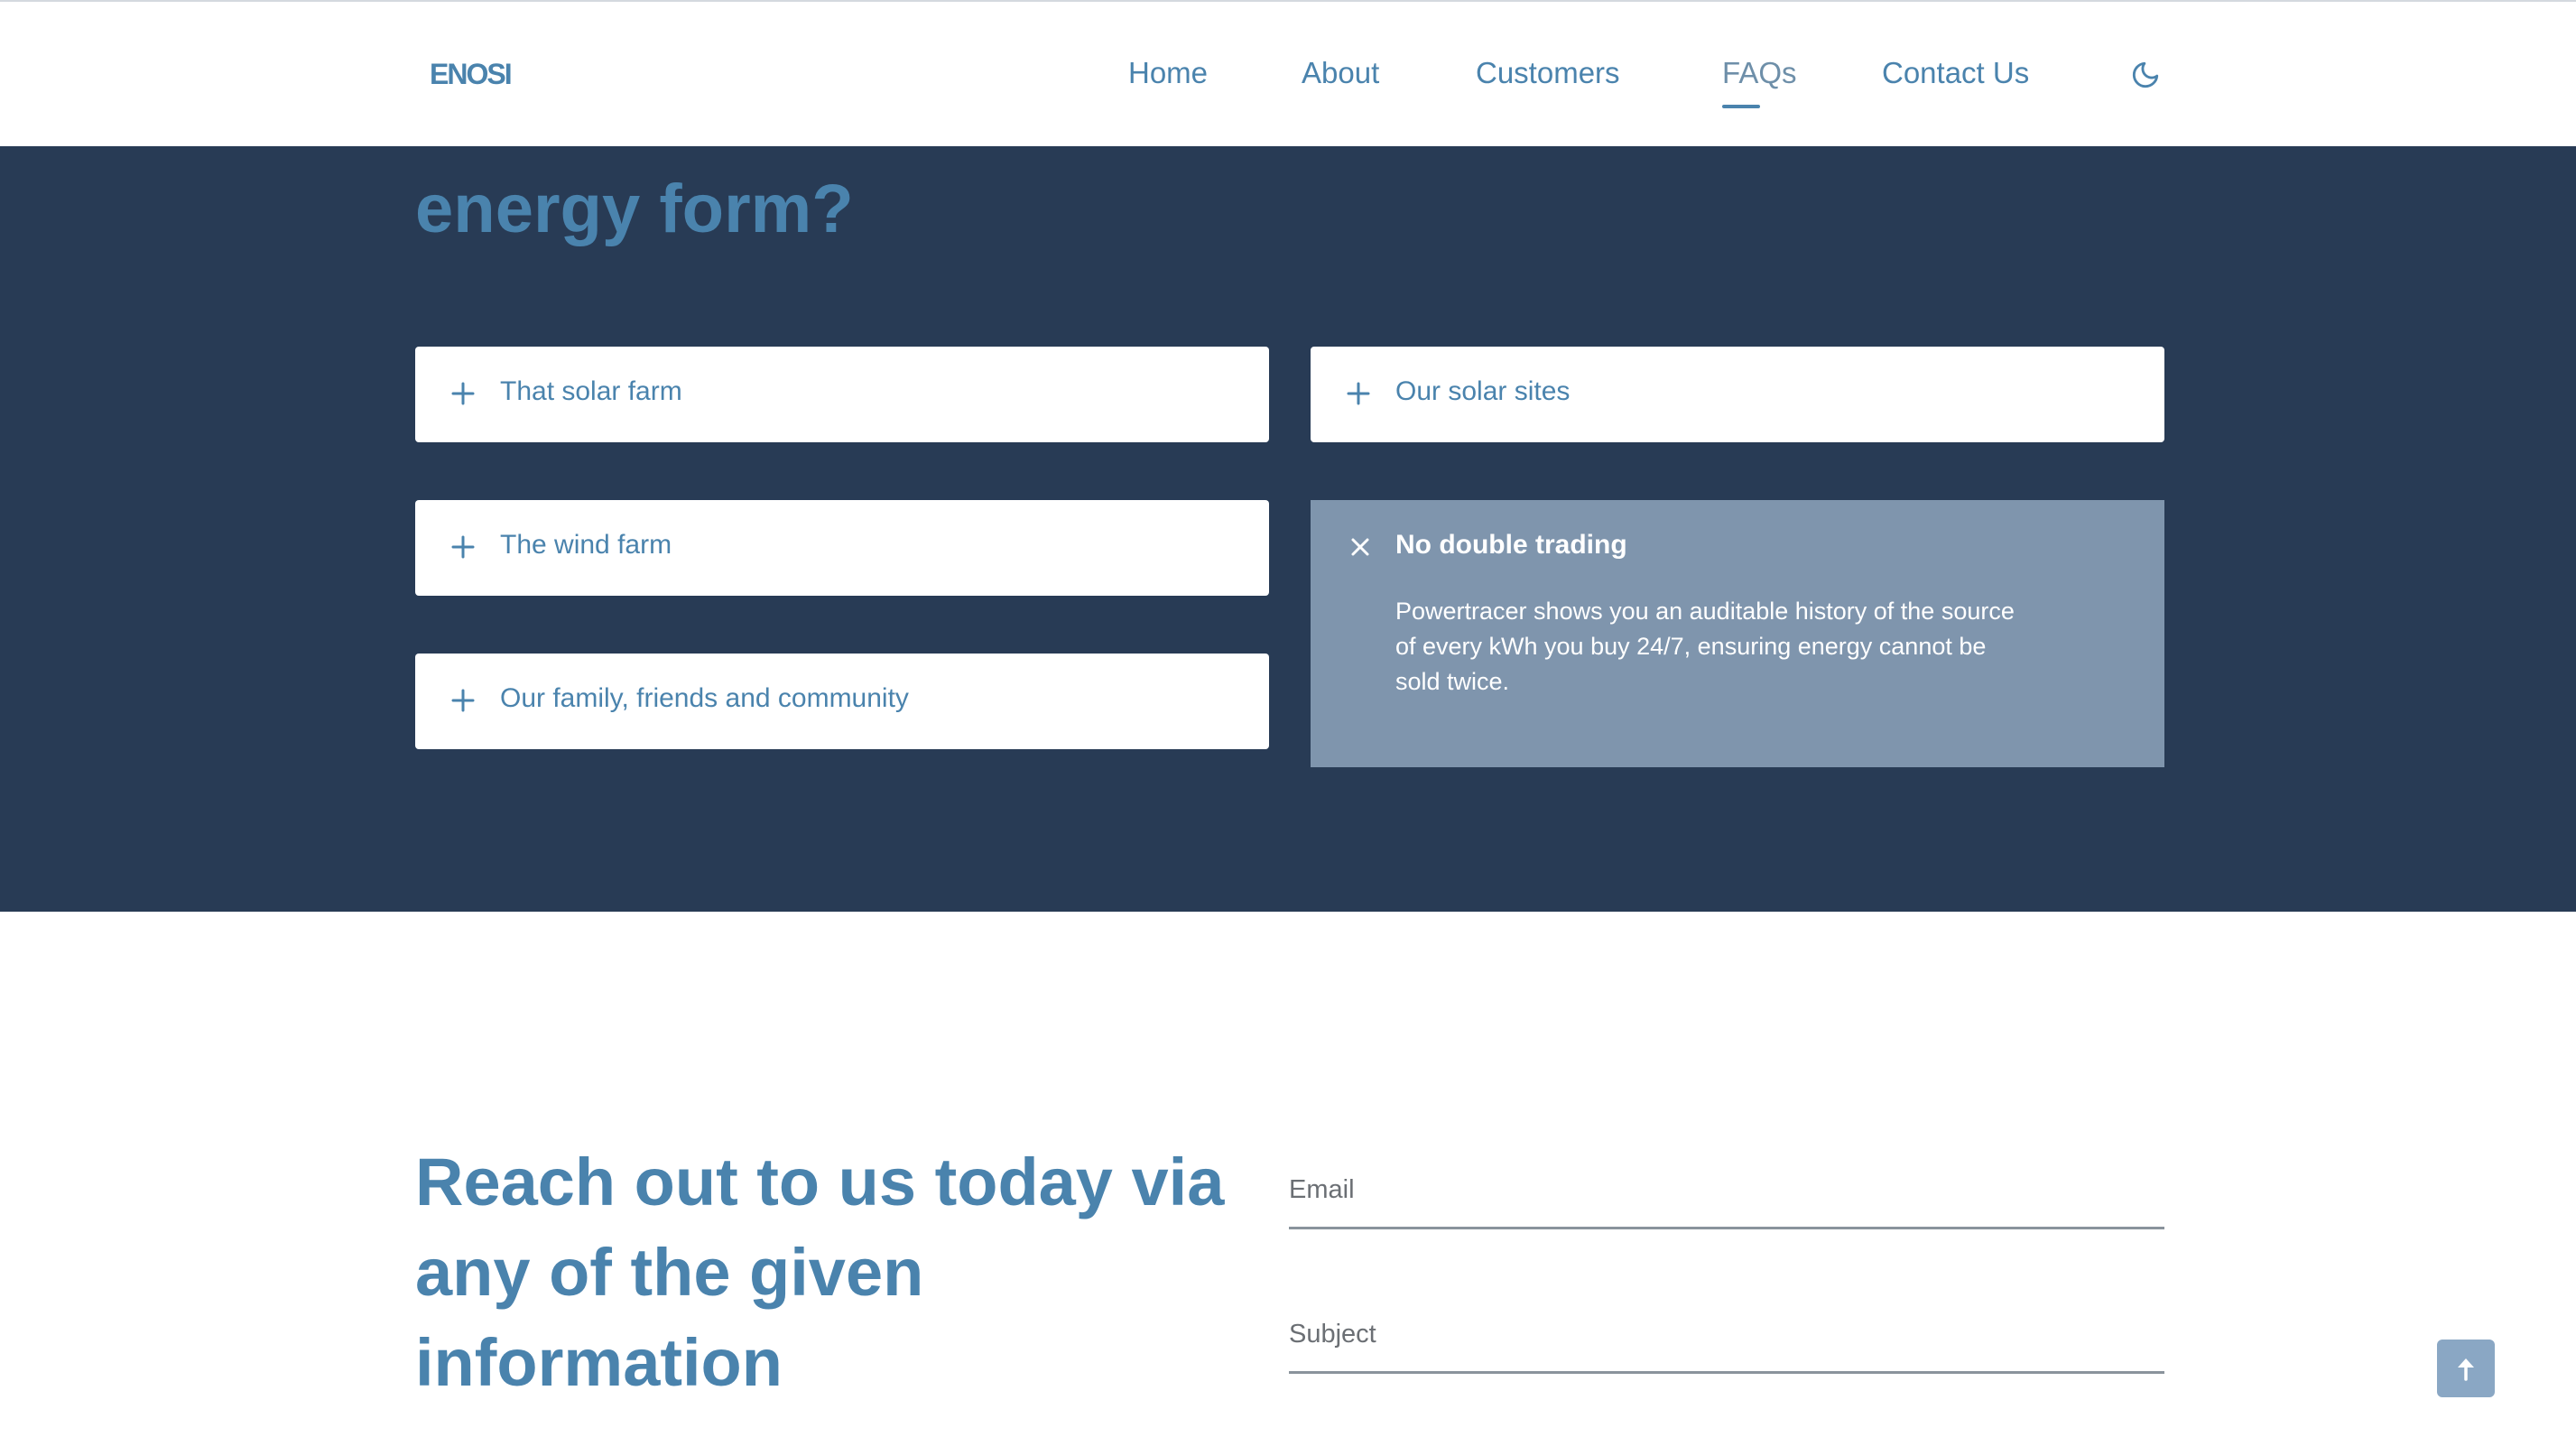 The height and width of the screenshot is (1437, 2576). What do you see at coordinates (1759, 73) in the screenshot?
I see `nav-faqs: FAQs` at bounding box center [1759, 73].